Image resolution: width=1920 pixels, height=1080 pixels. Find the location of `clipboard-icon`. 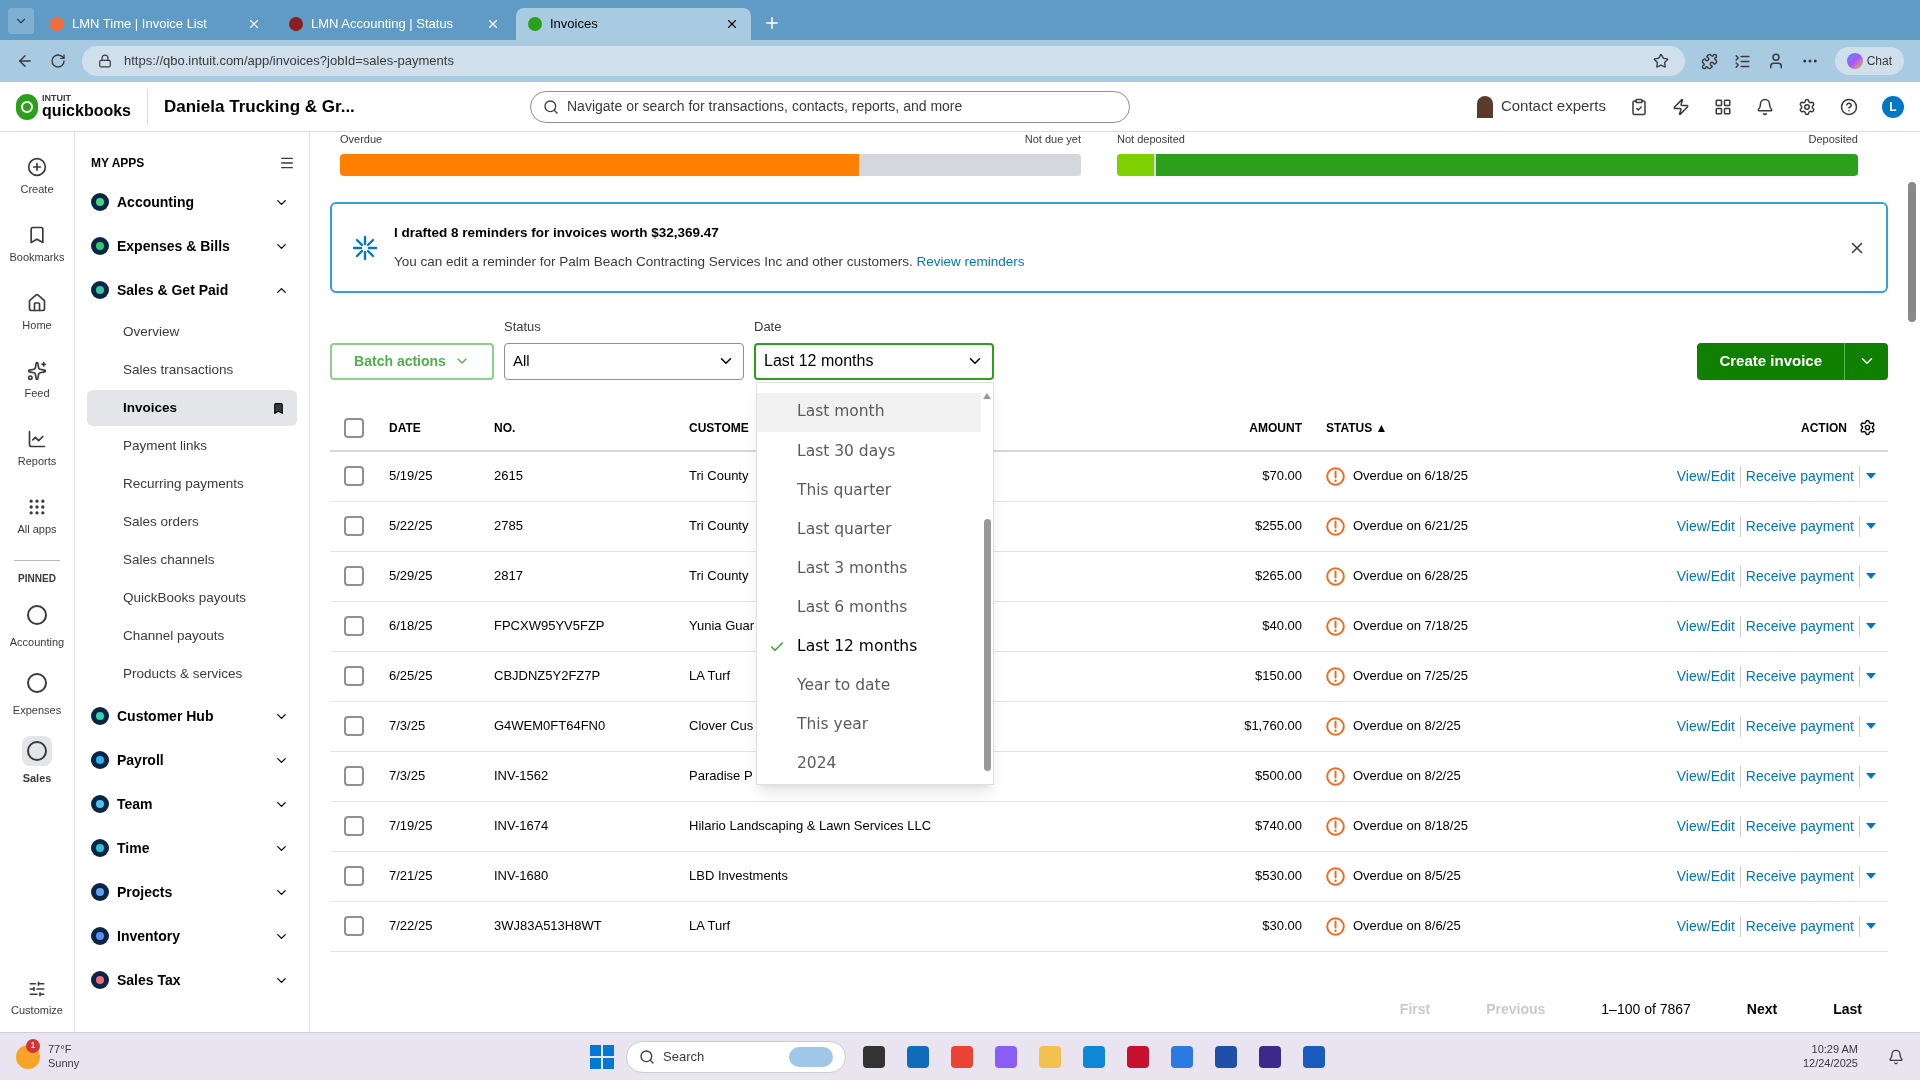

clipboard-icon is located at coordinates (1639, 106).